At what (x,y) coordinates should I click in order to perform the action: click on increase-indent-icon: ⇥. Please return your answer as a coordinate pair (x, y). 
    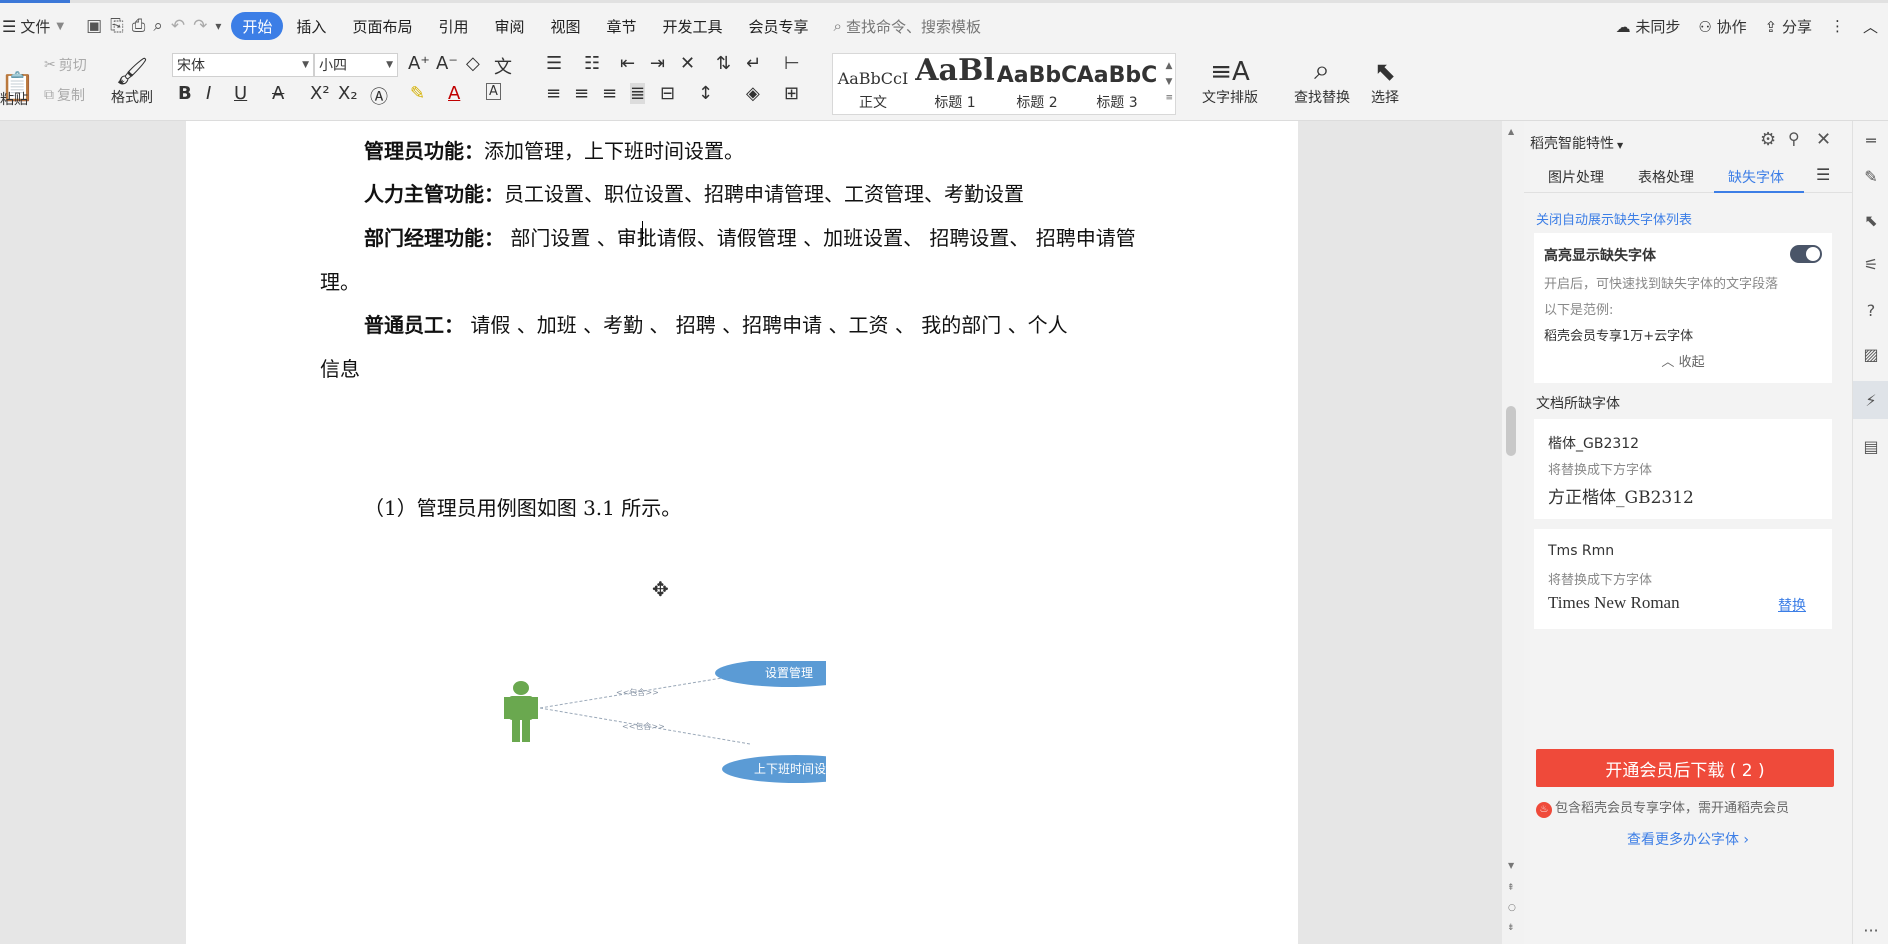
    Looking at the image, I should click on (657, 63).